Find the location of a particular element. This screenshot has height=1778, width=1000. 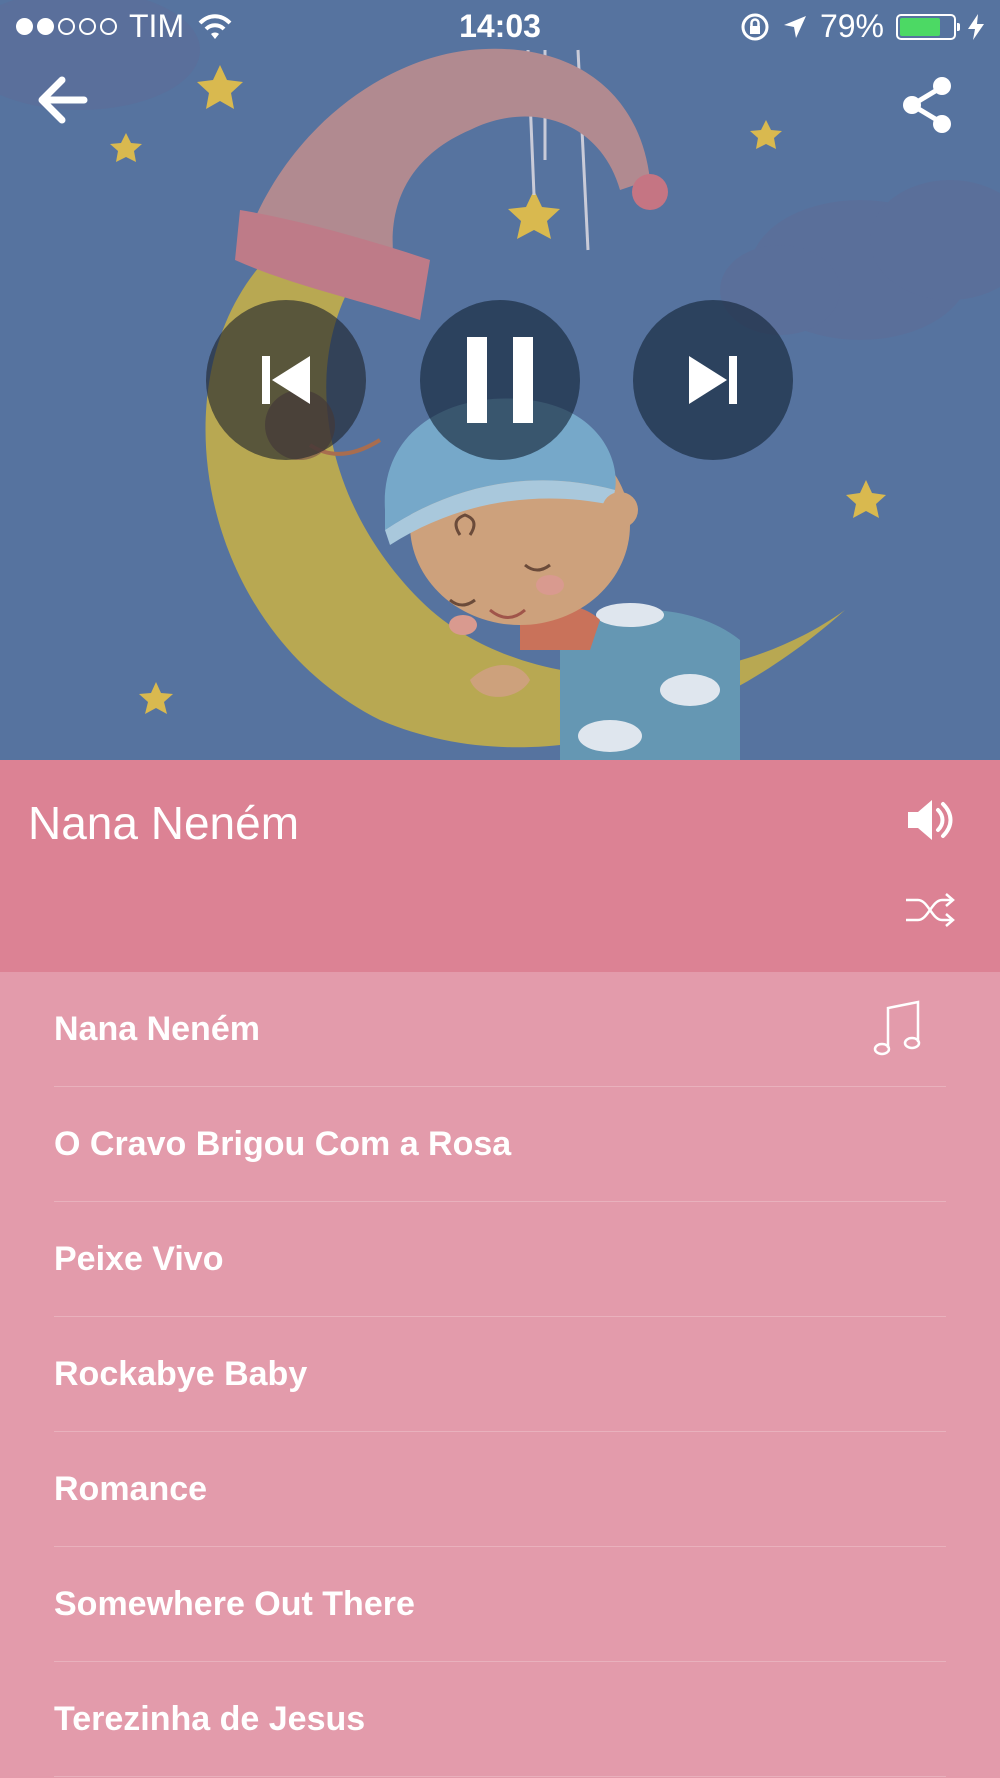

previous-button is located at coordinates (286, 380).